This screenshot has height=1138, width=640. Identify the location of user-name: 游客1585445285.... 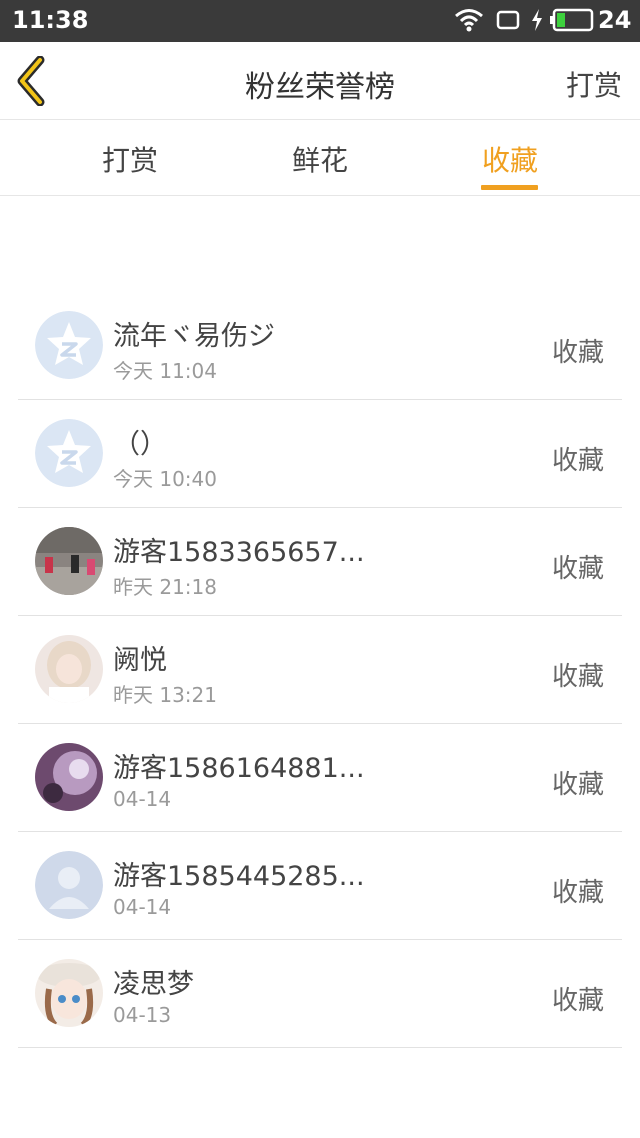
(239, 876).